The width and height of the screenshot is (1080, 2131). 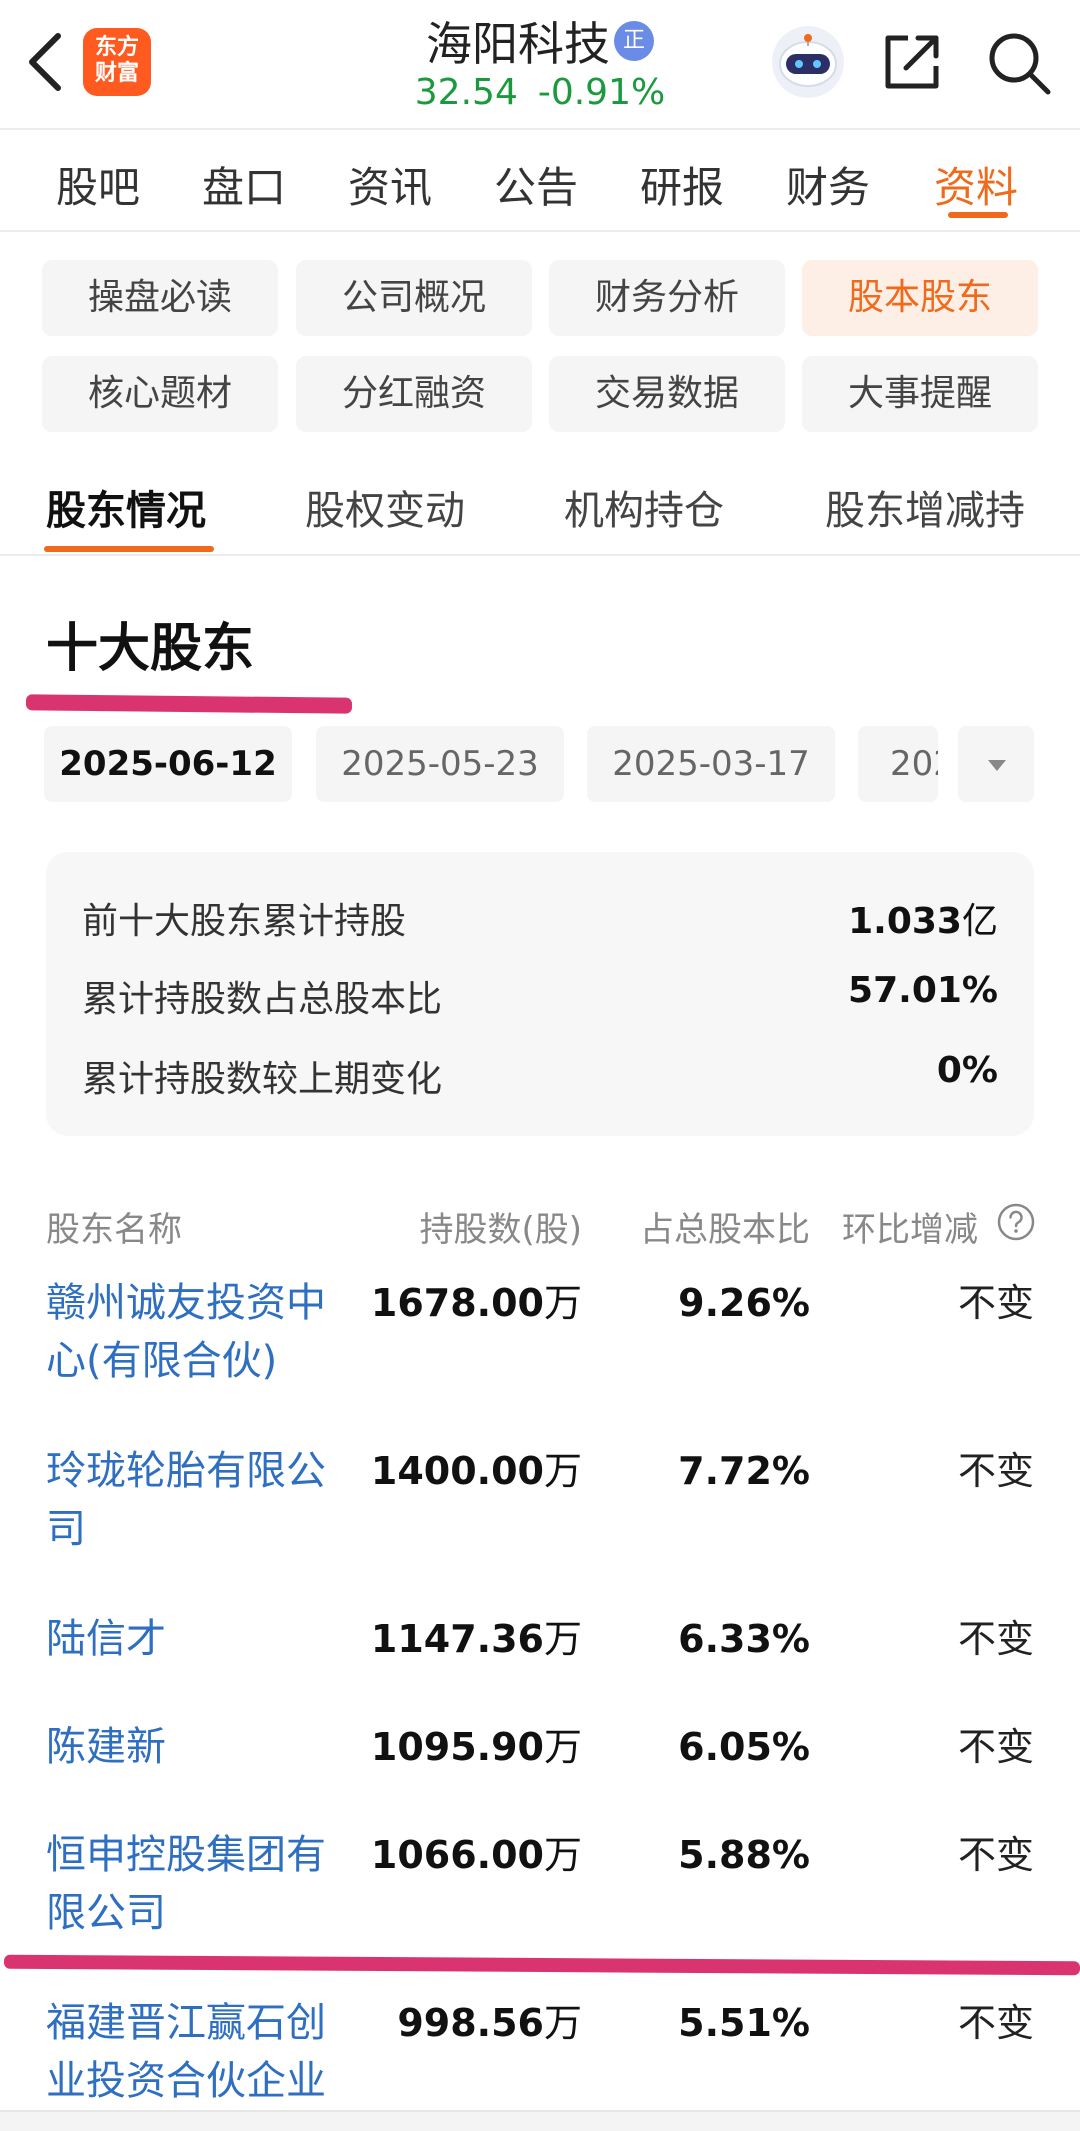 I want to click on section-divider, so click(x=540, y=555).